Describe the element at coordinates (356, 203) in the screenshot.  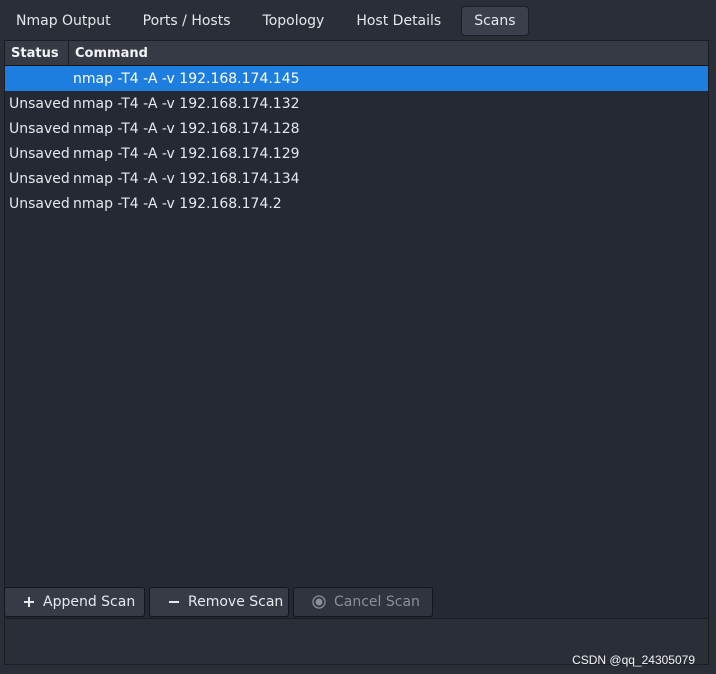
I see `table-row: Unsaved nmap -T4 -A -v 192.168.174.2` at that location.